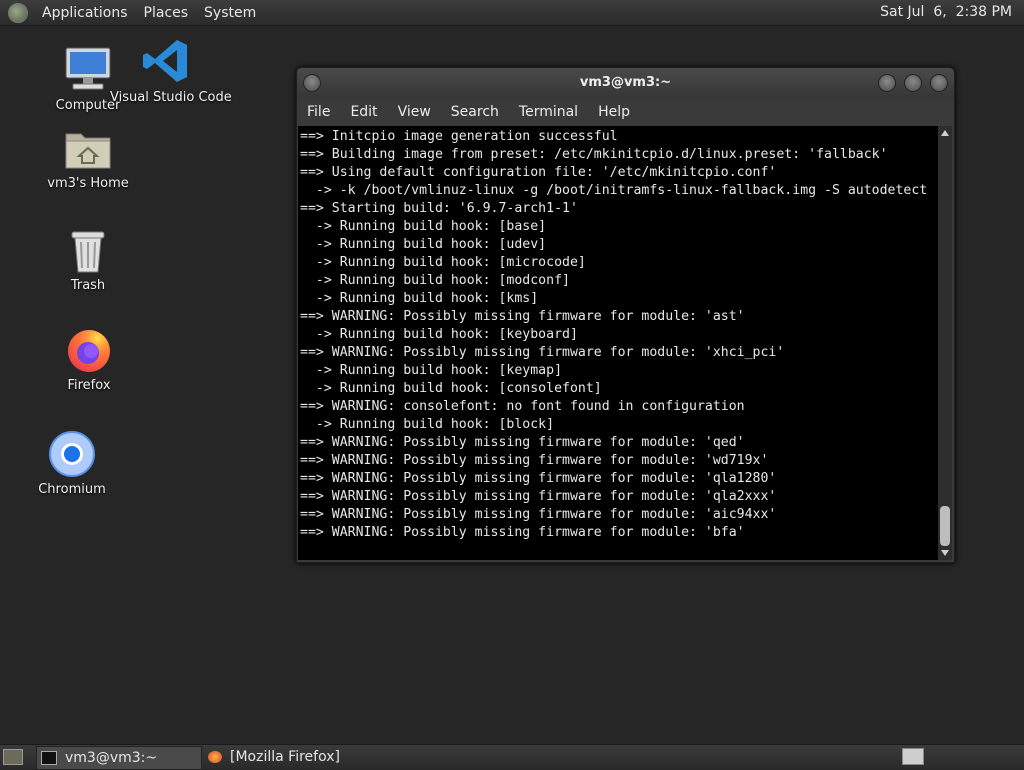  What do you see at coordinates (475, 112) in the screenshot?
I see `menu-search: Search` at bounding box center [475, 112].